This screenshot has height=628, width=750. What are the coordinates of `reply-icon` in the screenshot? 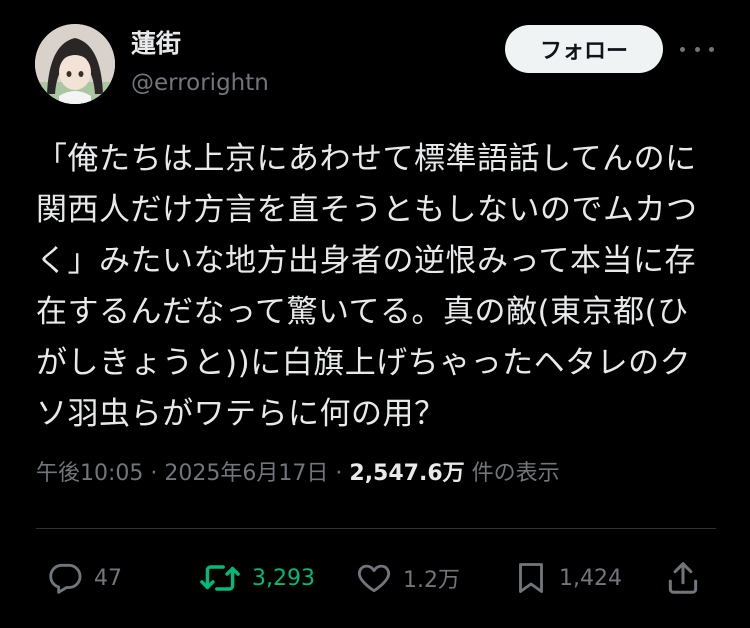 It's located at (65, 578).